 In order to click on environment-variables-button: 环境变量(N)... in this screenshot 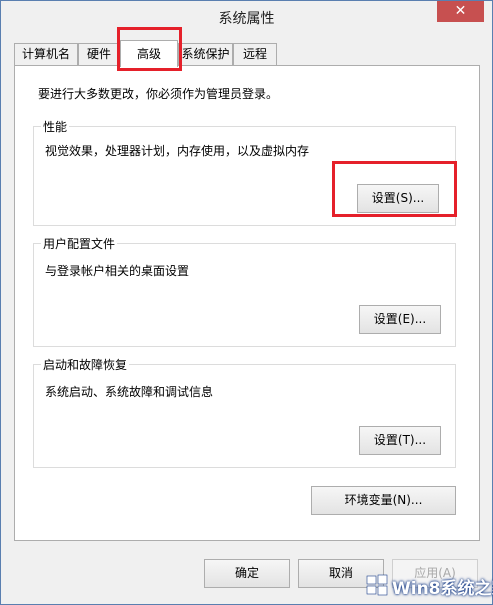, I will do `click(383, 500)`.